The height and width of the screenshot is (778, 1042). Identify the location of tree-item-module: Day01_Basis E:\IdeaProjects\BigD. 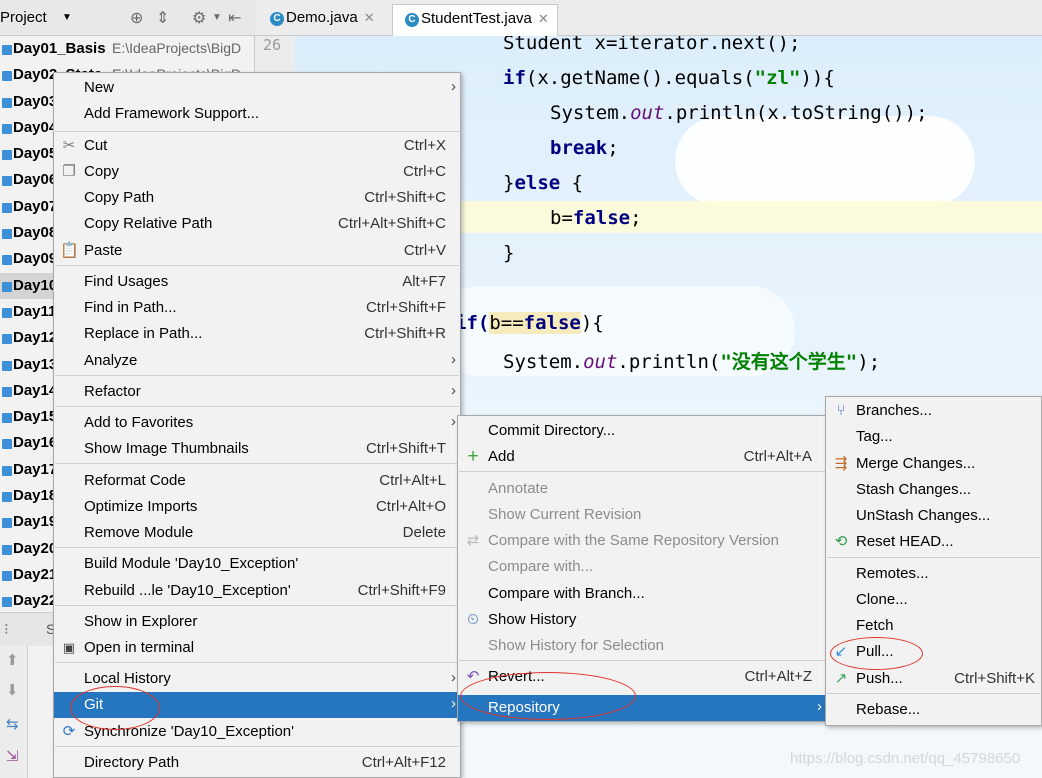
(127, 49).